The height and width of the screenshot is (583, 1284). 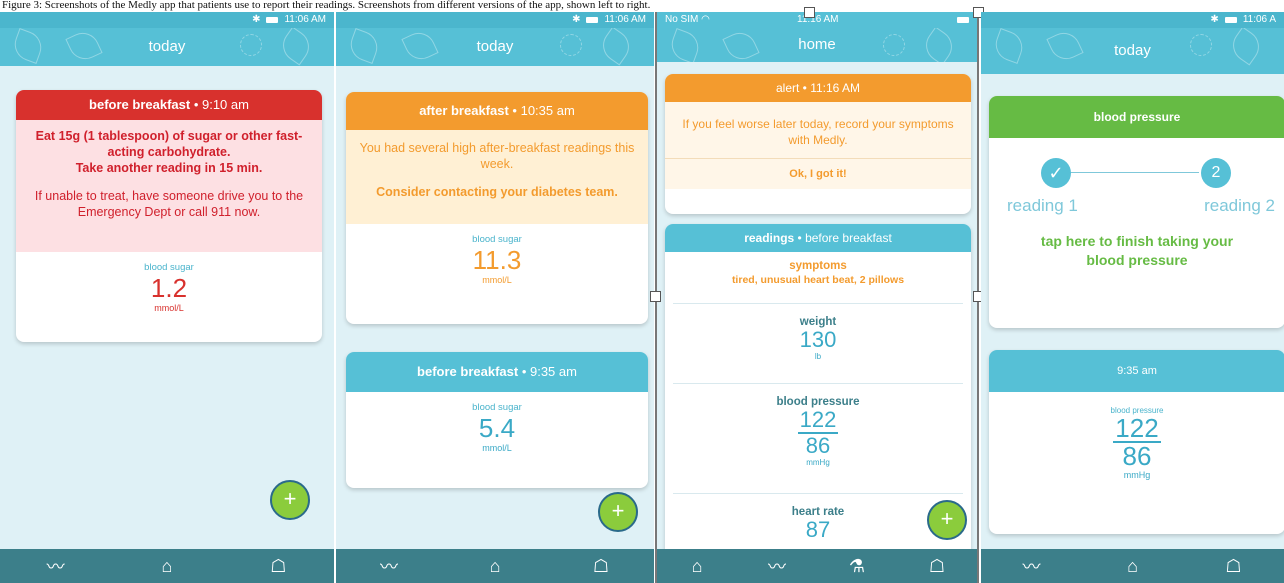 I want to click on blood-pressure-unit: mmHg, so click(x=818, y=462).